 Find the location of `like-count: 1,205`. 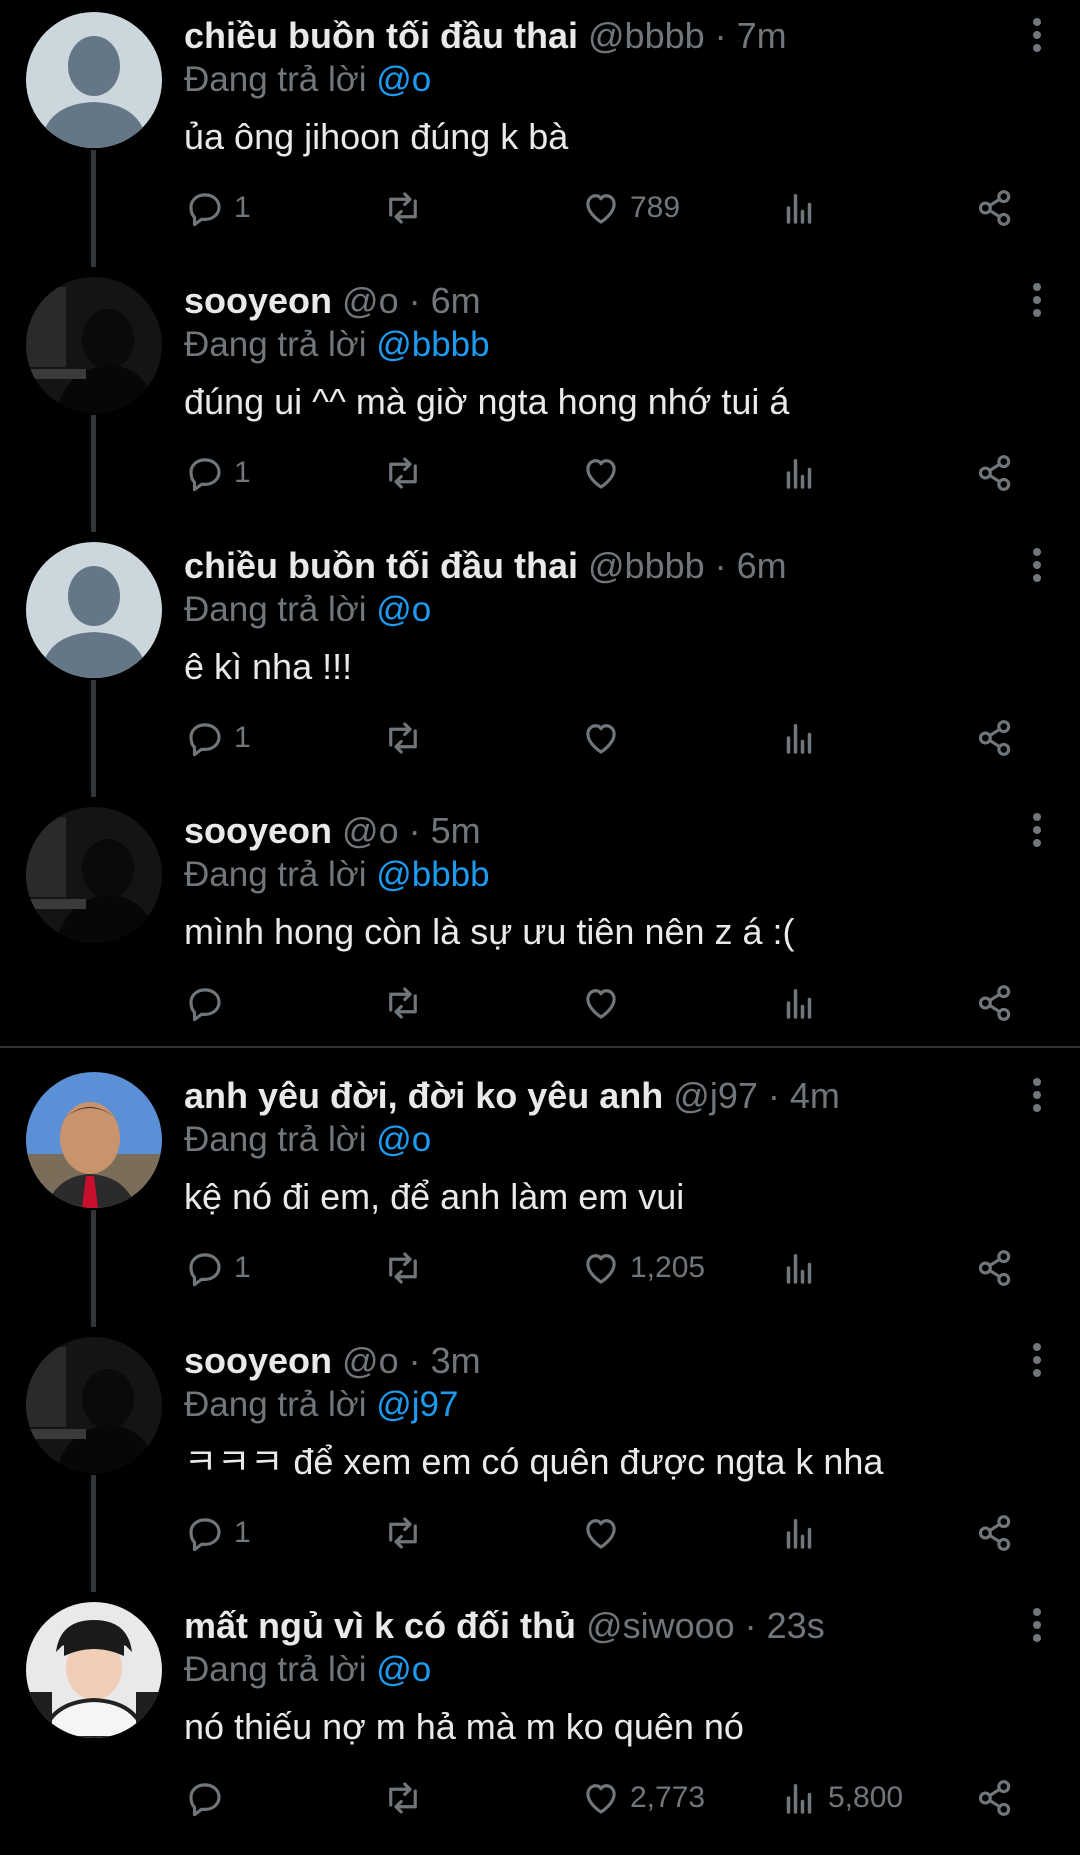

like-count: 1,205 is located at coordinates (668, 1267).